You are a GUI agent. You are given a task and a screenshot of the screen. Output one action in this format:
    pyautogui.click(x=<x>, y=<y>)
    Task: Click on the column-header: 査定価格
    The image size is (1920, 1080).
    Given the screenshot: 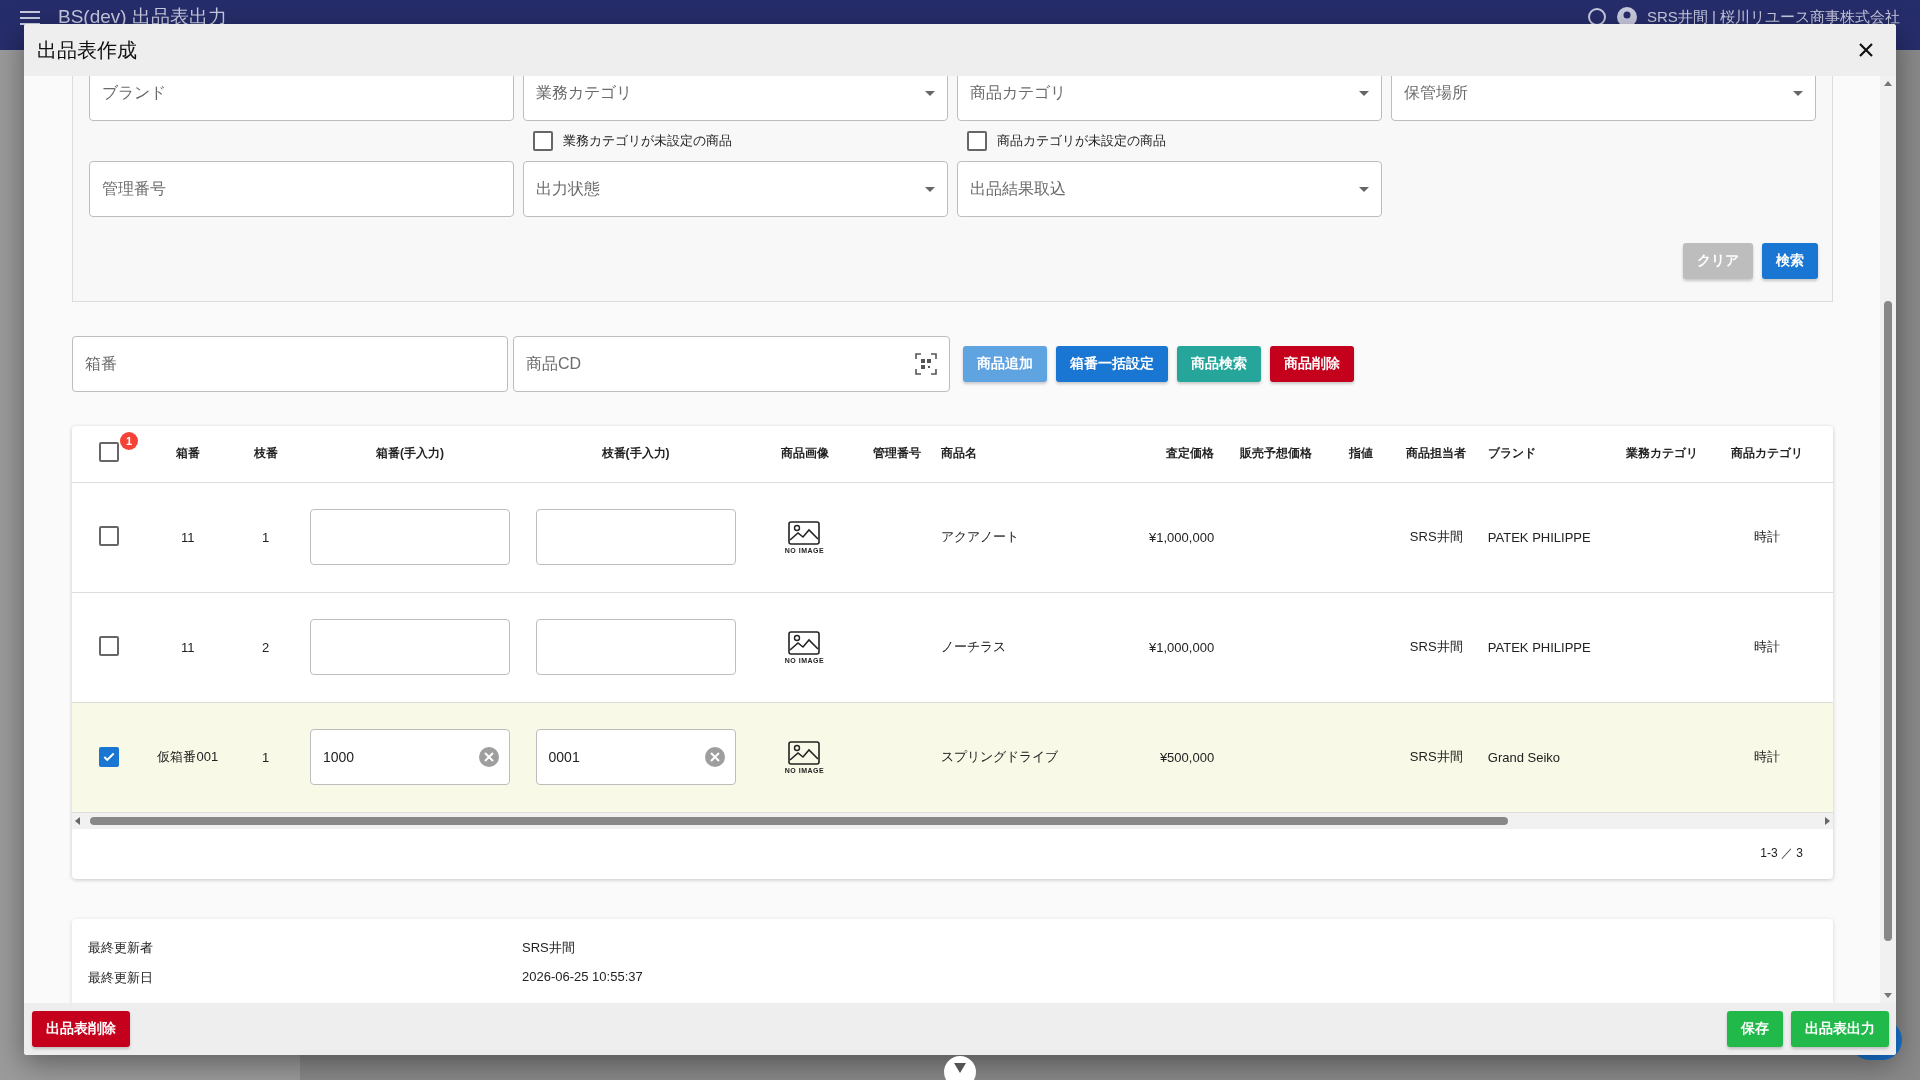 What is the action you would take?
    pyautogui.click(x=1190, y=453)
    